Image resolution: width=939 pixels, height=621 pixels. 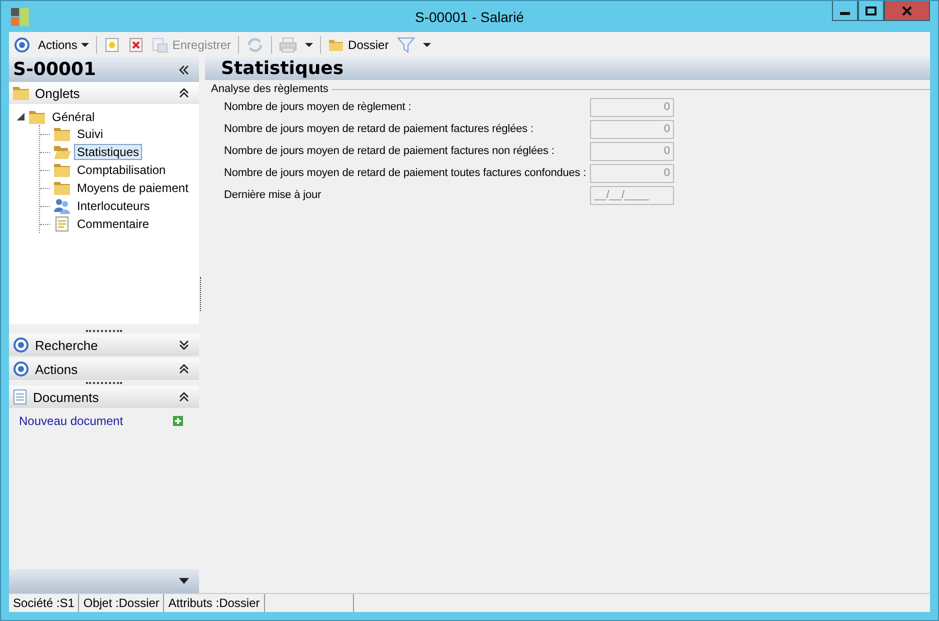 What do you see at coordinates (44, 603) in the screenshot?
I see `status-cell: Société :S1` at bounding box center [44, 603].